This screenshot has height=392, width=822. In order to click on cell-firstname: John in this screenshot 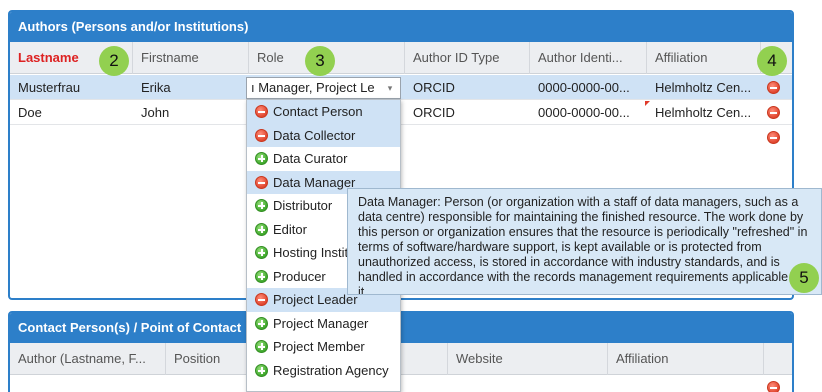, I will do `click(191, 112)`.